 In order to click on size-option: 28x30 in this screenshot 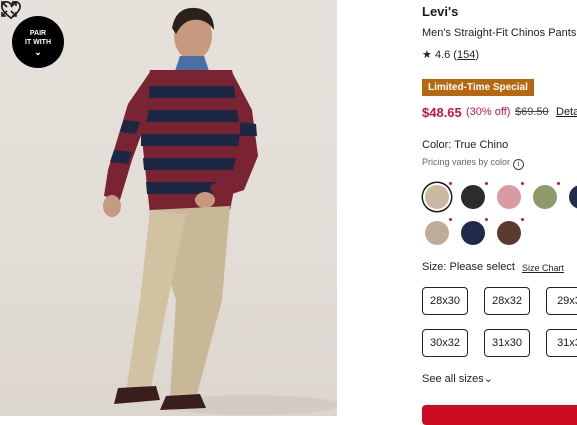, I will do `click(445, 301)`.